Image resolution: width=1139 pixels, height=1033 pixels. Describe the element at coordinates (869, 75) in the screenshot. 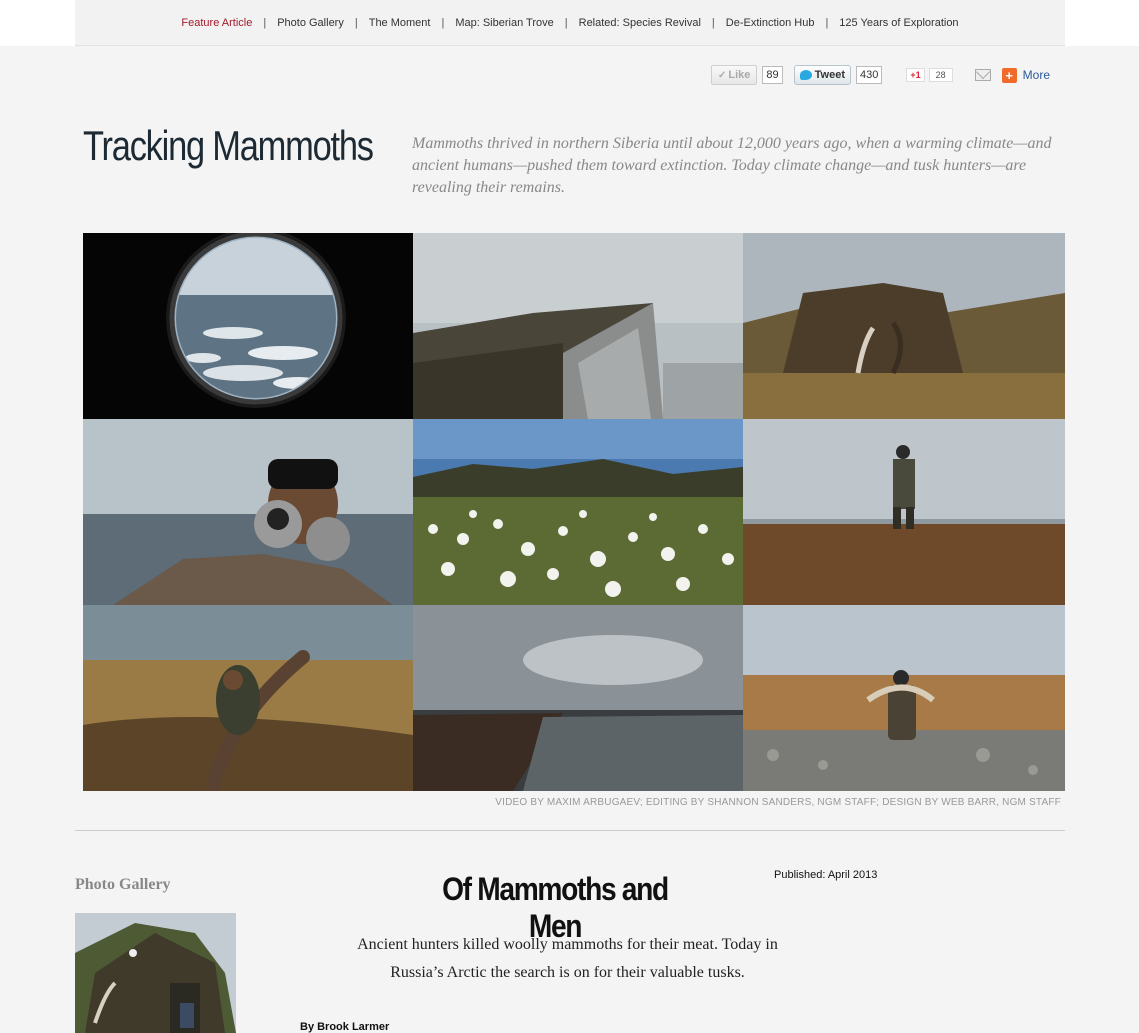

I see `tweet-count: 430` at that location.